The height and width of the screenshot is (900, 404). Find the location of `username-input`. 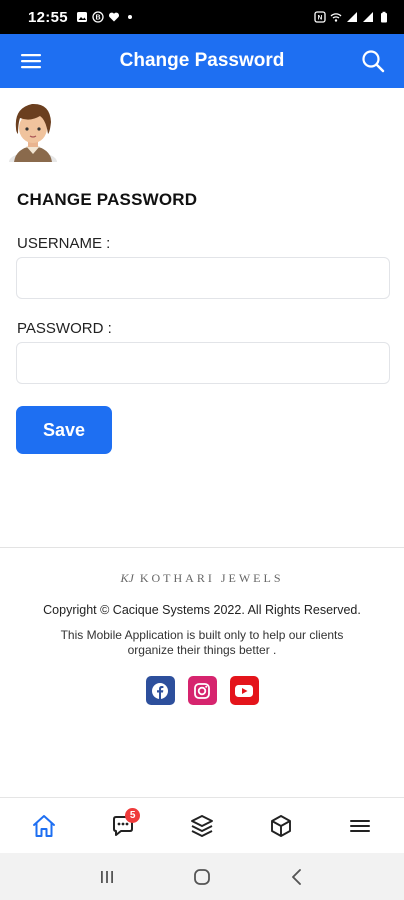

username-input is located at coordinates (203, 278).